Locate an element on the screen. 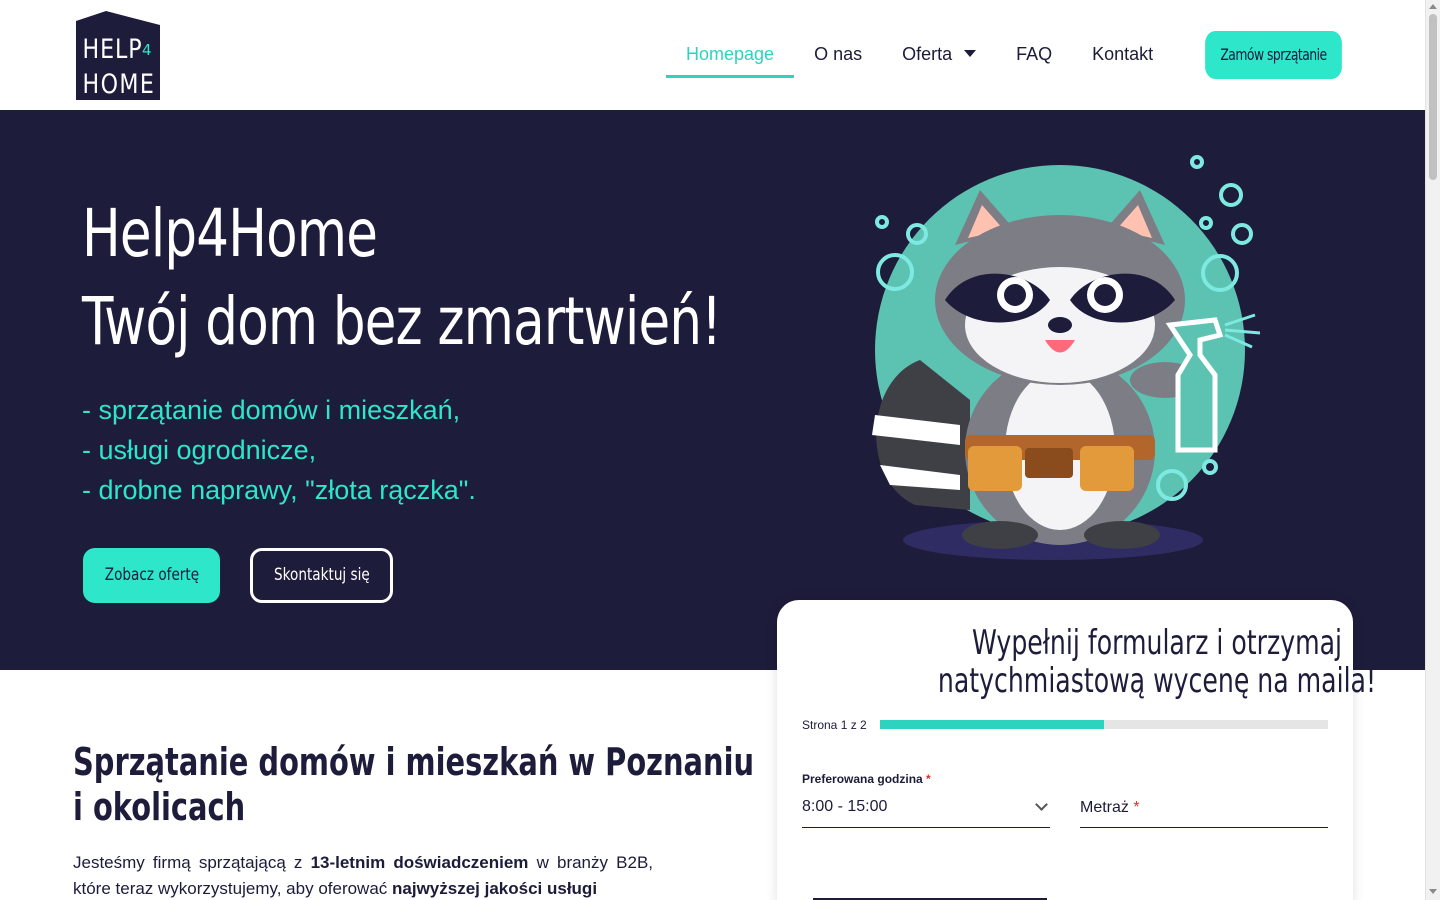 The width and height of the screenshot is (1440, 900). nav-label: O nas is located at coordinates (838, 54).